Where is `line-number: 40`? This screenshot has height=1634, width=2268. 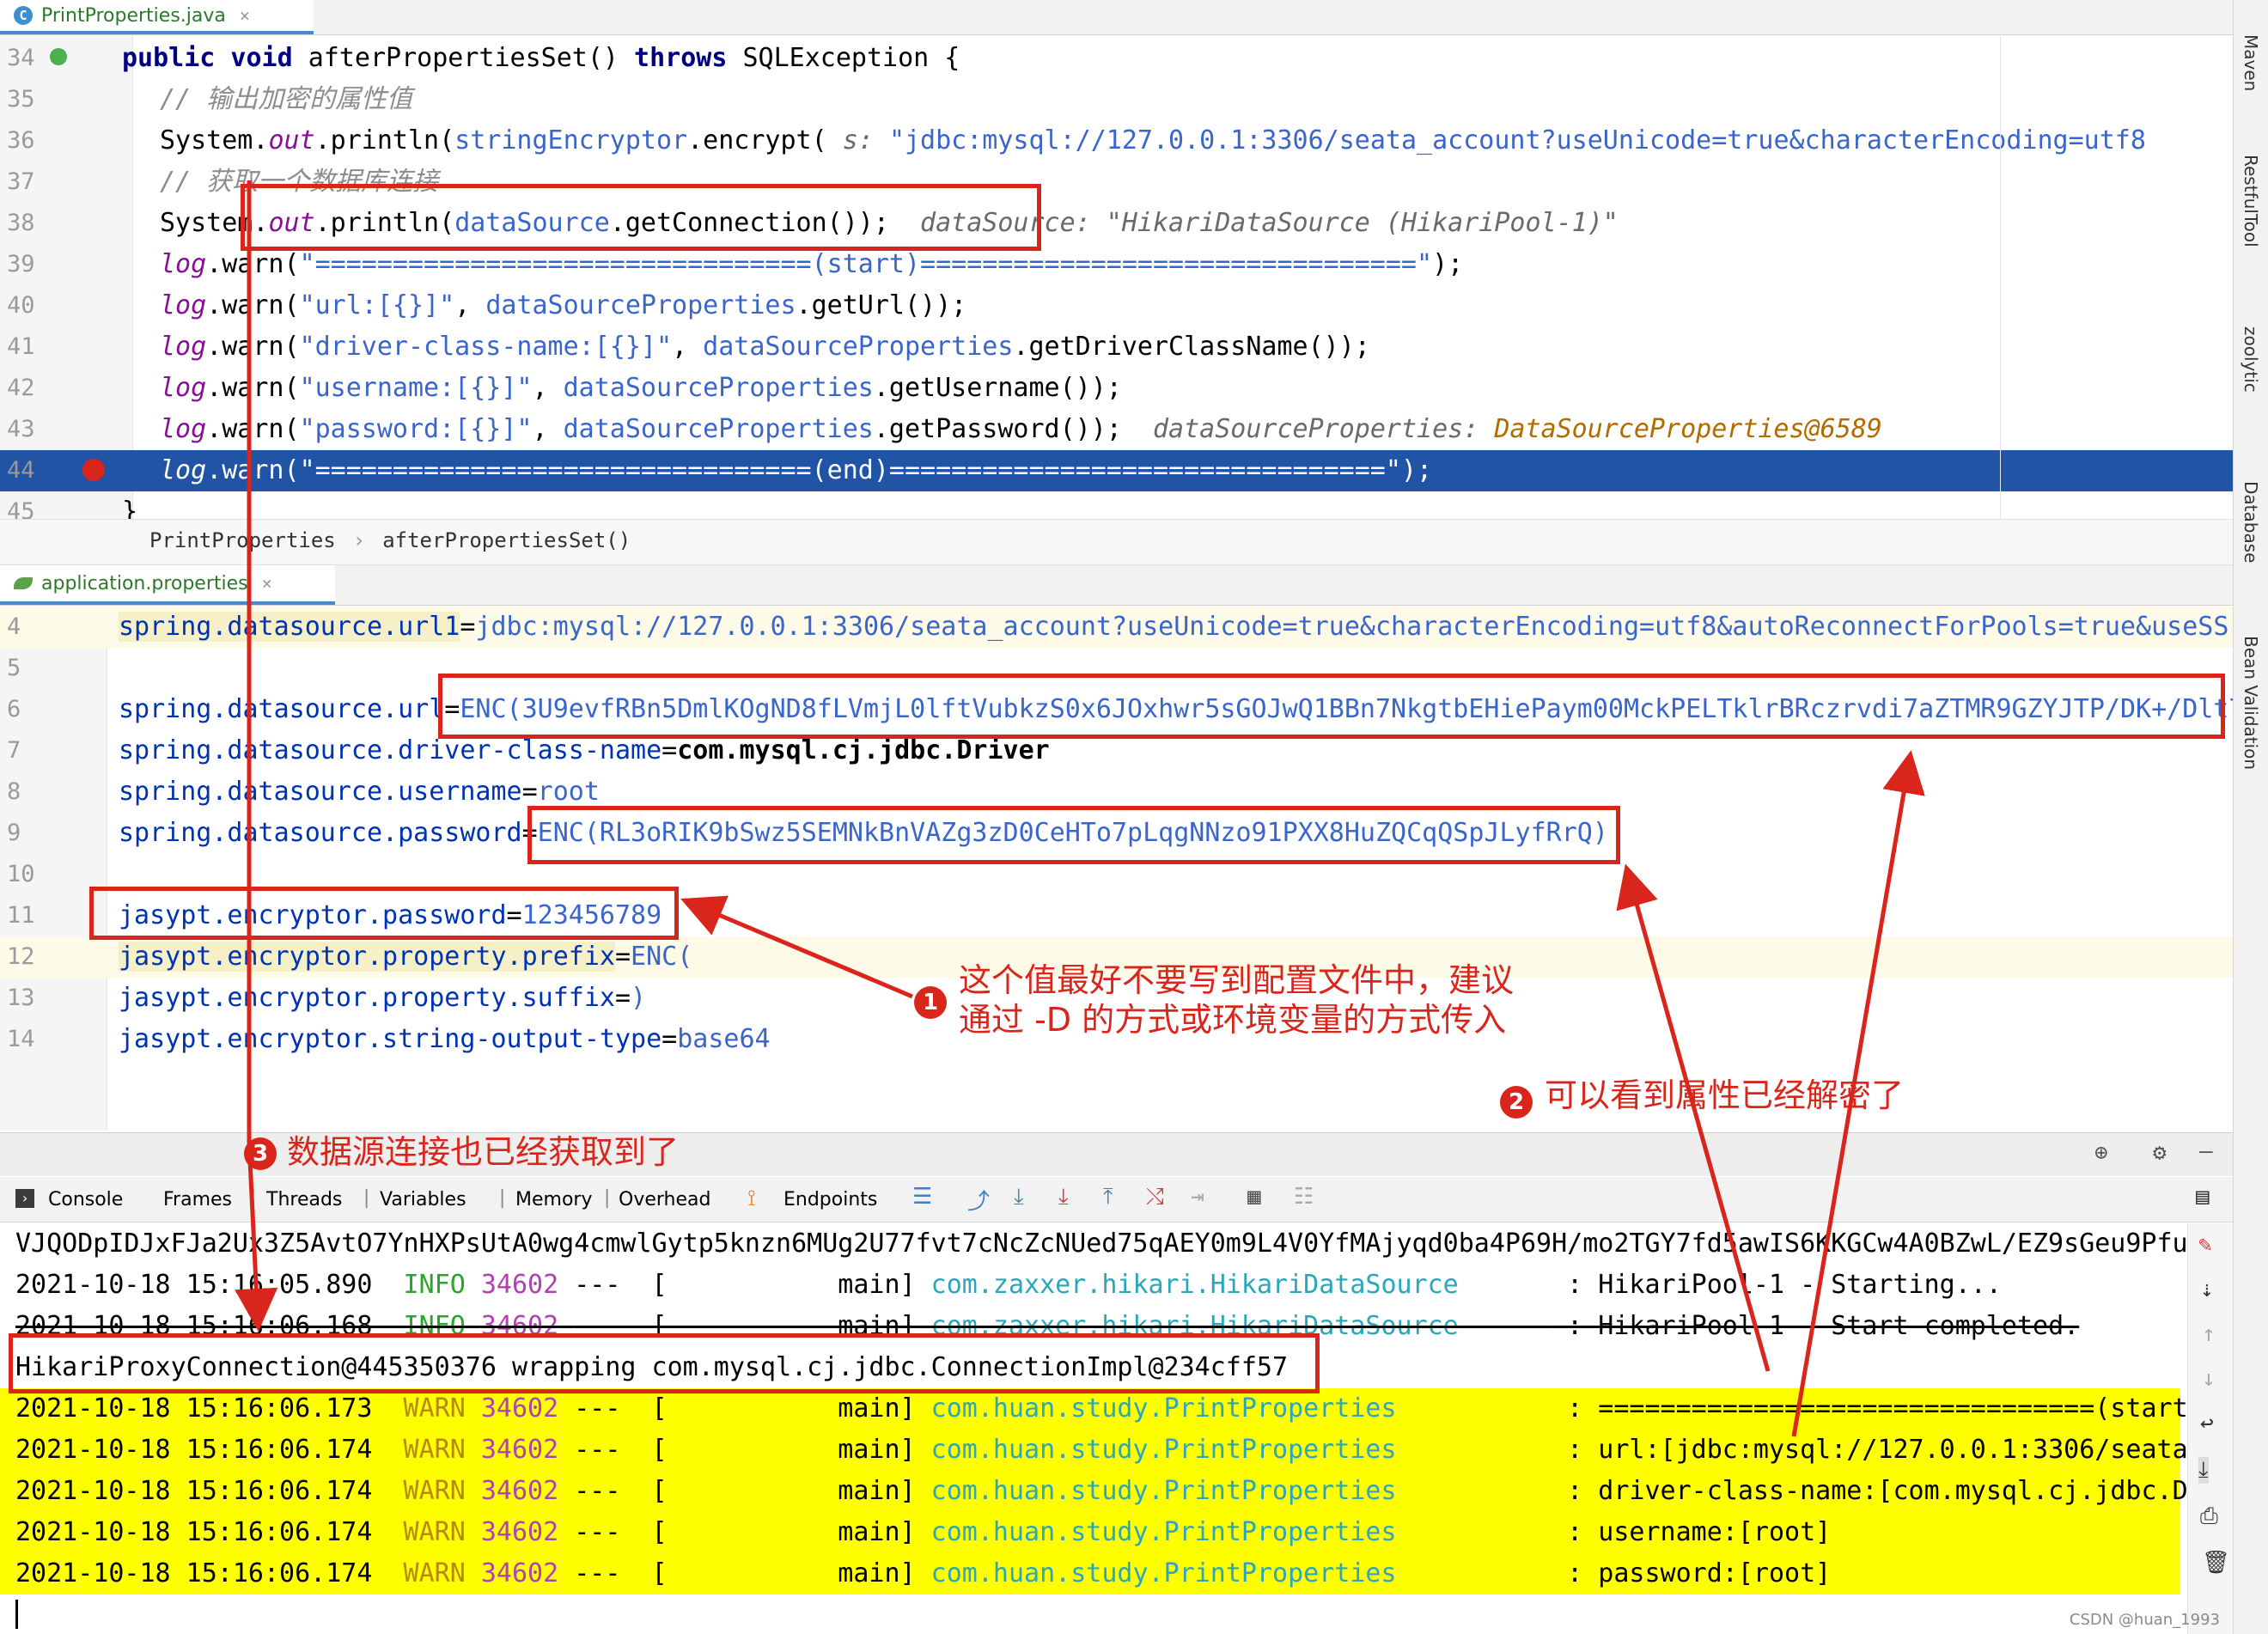 line-number: 40 is located at coordinates (21, 305).